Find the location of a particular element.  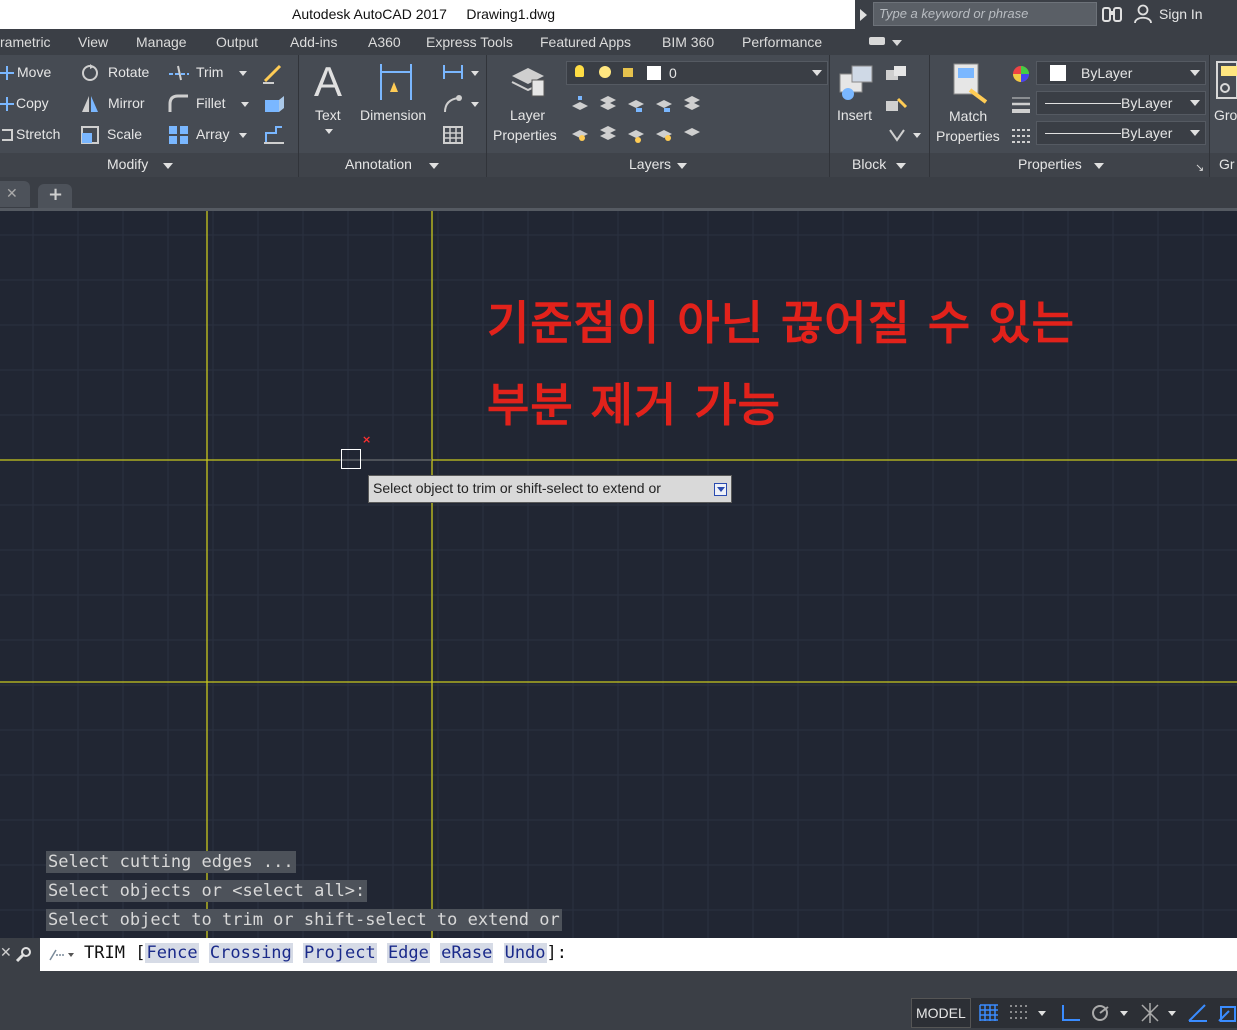

tab-parametric: rametric is located at coordinates (25, 42).